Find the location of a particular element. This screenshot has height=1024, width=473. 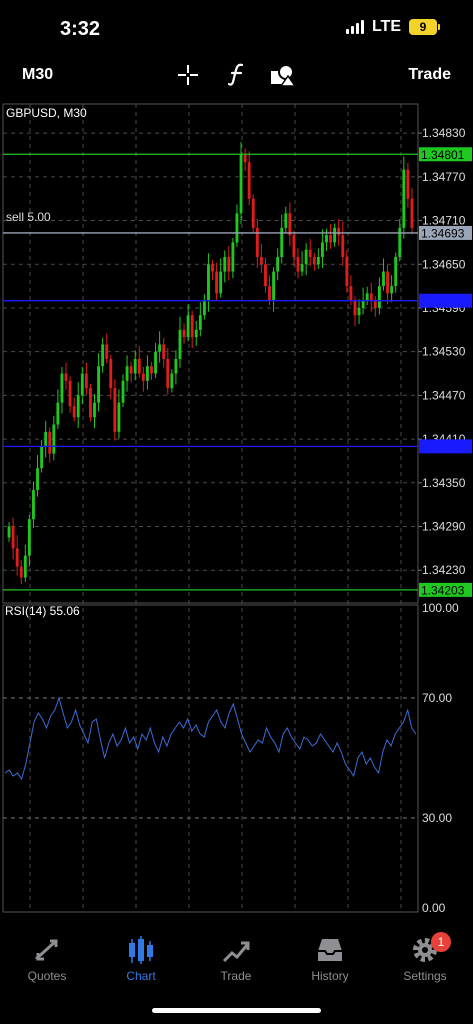

signal-icon is located at coordinates (354, 27).